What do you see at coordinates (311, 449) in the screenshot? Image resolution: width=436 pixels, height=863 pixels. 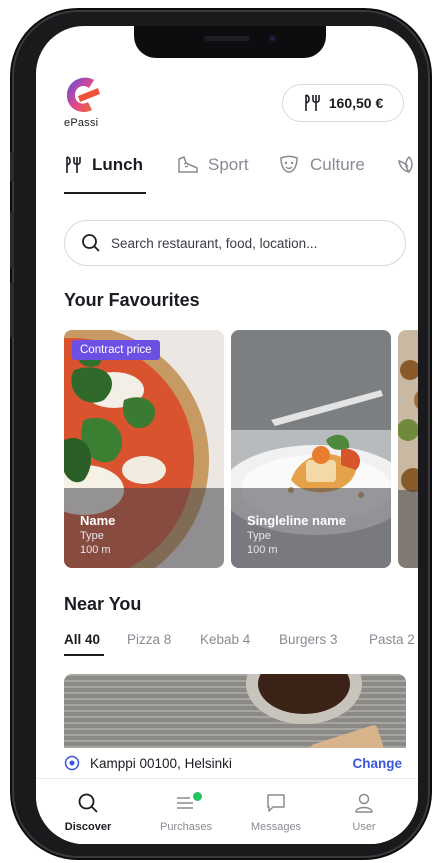 I see `favourite-card: Singleline name Type 100 m` at bounding box center [311, 449].